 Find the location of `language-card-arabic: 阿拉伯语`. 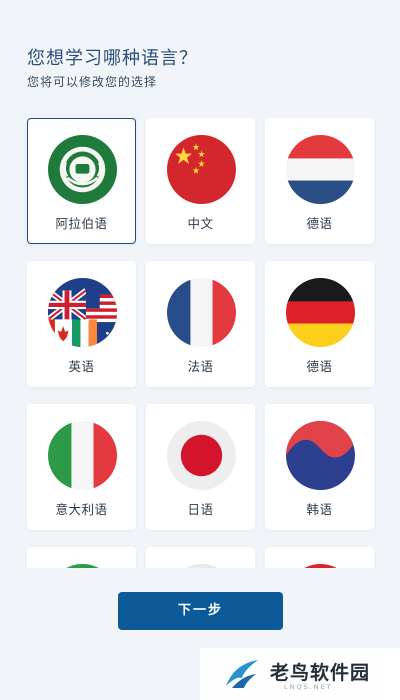

language-card-arabic: 阿拉伯语 is located at coordinates (81, 181).